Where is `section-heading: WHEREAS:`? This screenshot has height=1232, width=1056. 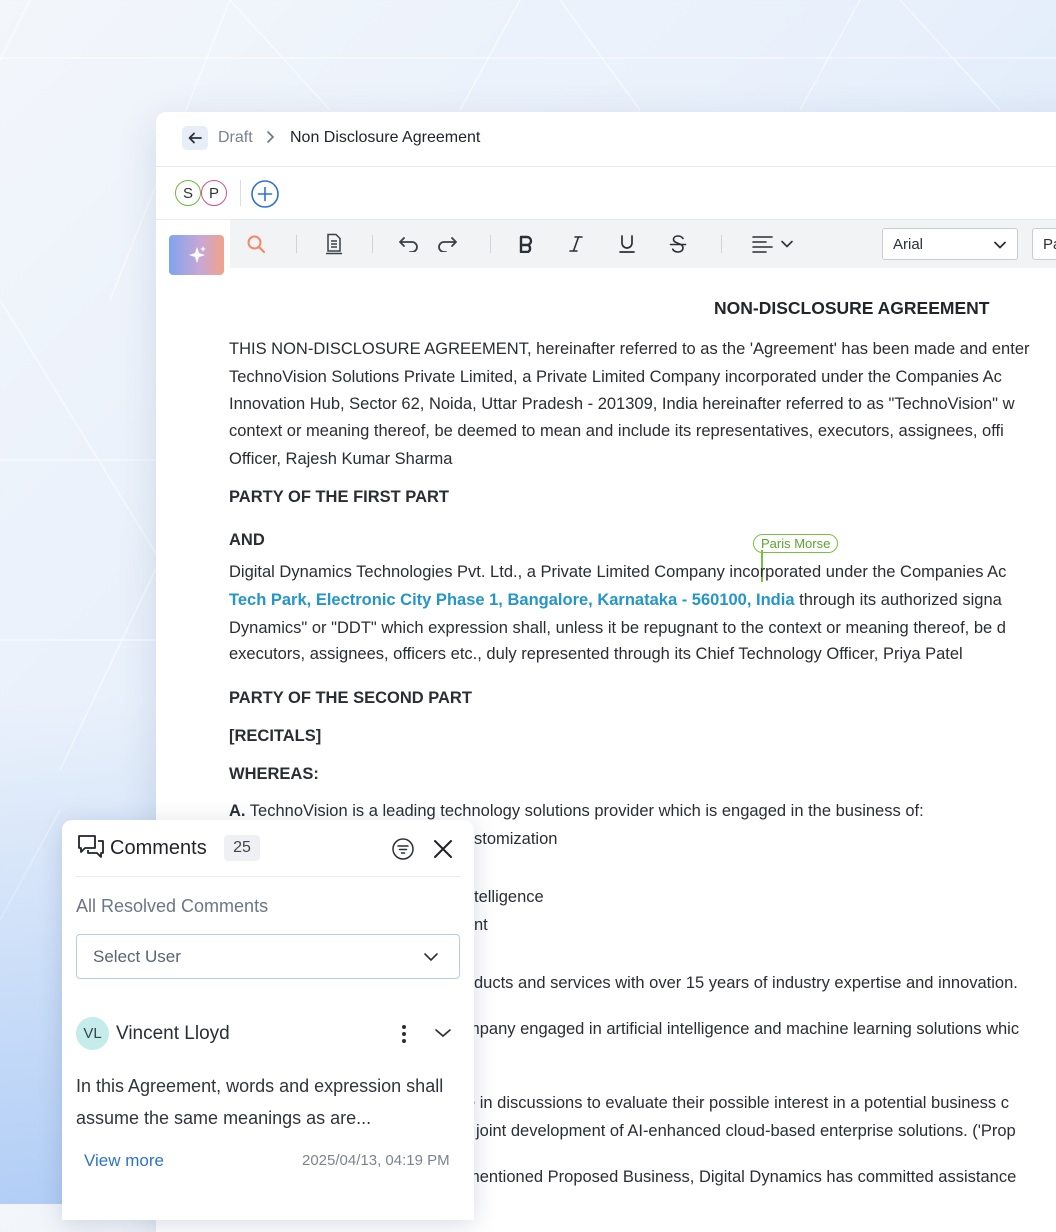 section-heading: WHEREAS: is located at coordinates (274, 774).